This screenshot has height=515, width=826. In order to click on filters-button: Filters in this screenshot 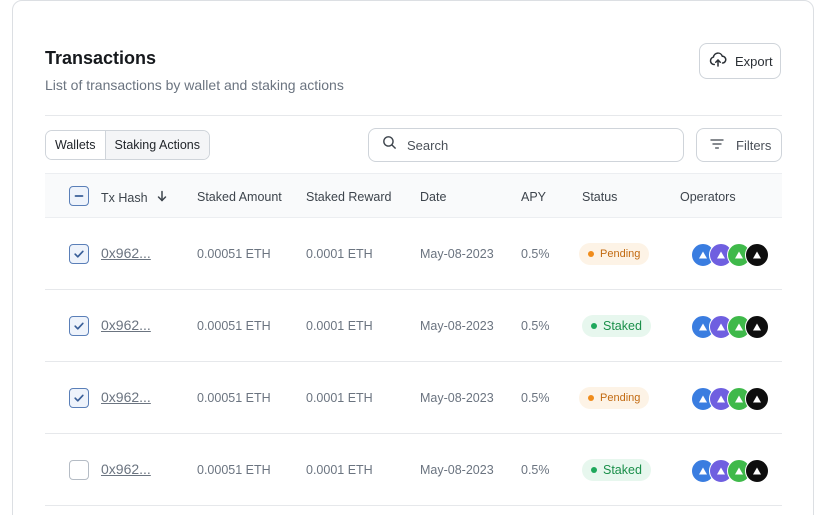, I will do `click(739, 145)`.